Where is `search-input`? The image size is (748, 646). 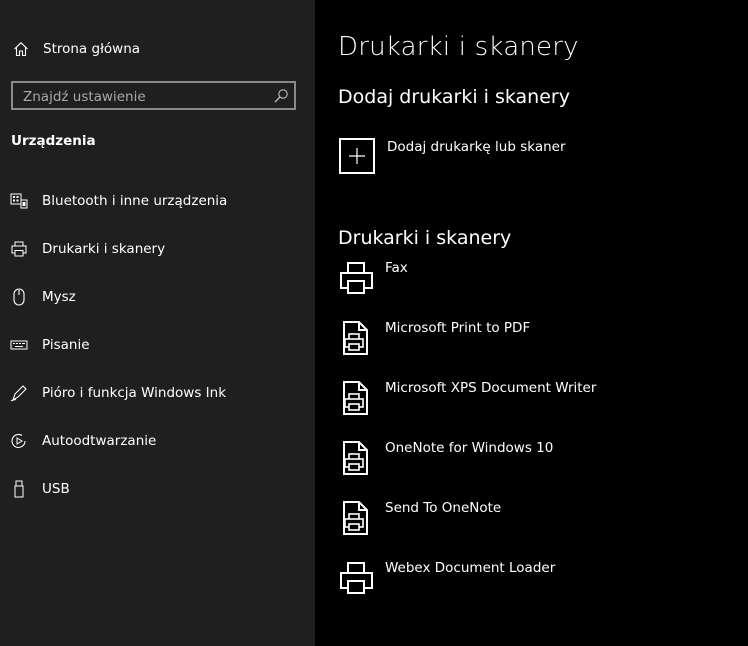 search-input is located at coordinates (148, 96).